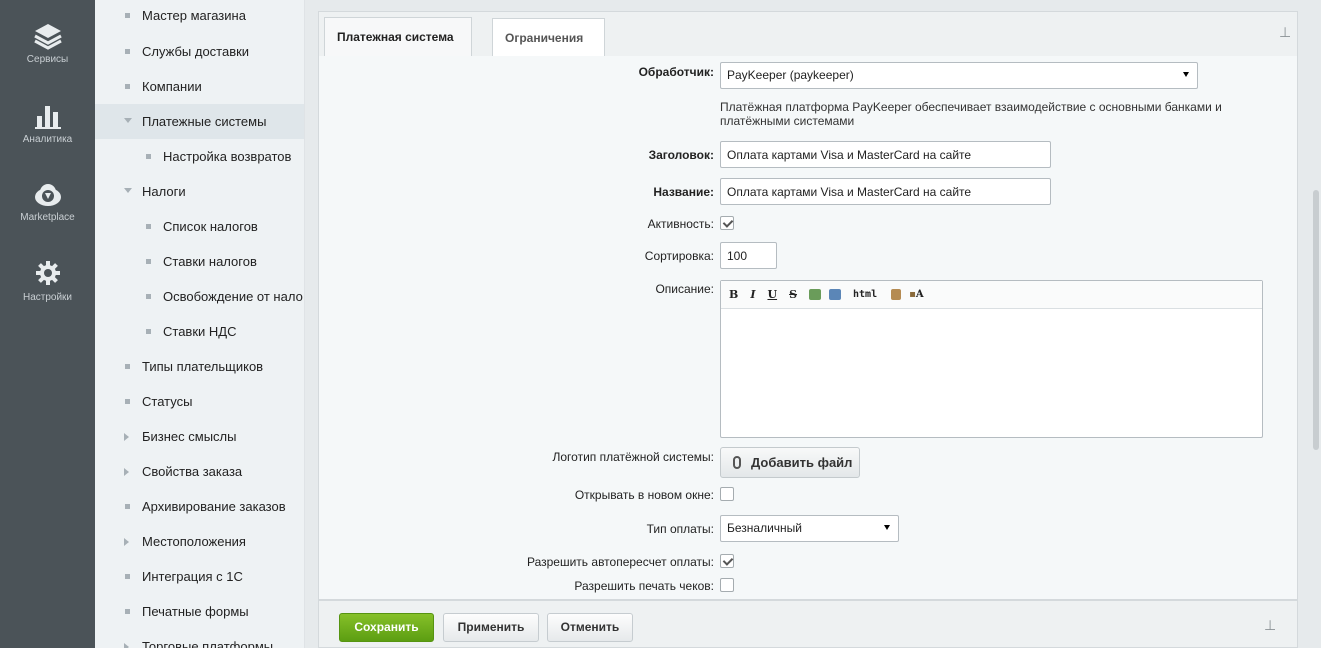 The image size is (1321, 648). Describe the element at coordinates (208, 643) in the screenshot. I see `sidebar-item-label: Торговые платформы` at that location.